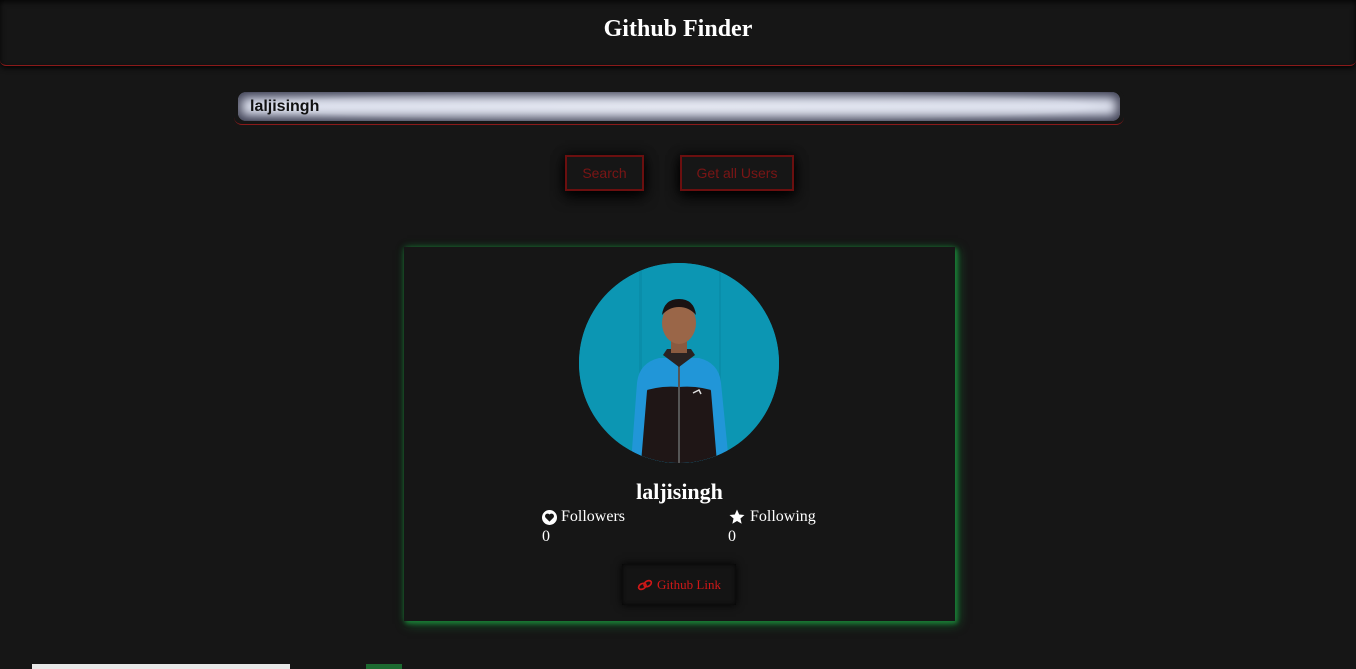 This screenshot has width=1356, height=669. I want to click on avatar, so click(679, 363).